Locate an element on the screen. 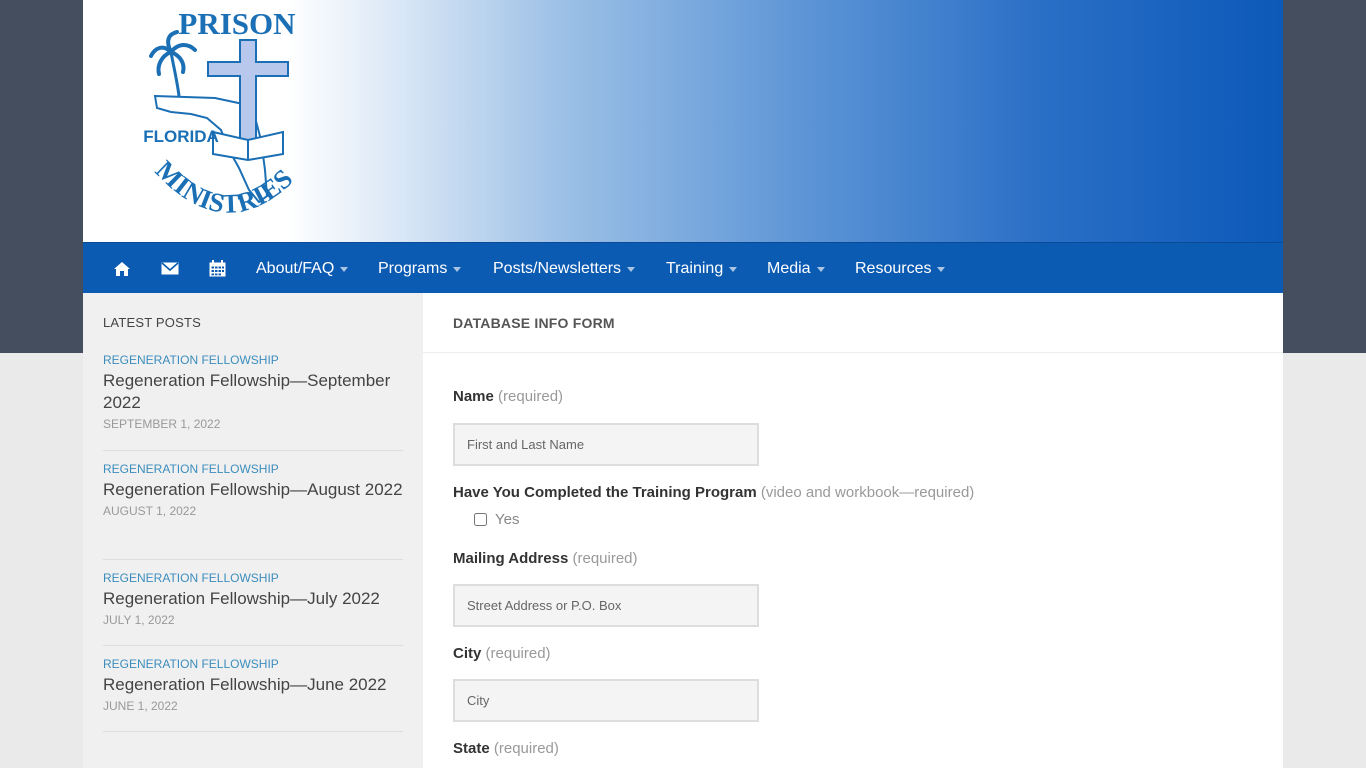 This screenshot has height=768, width=1366. post-date: AUGUST 1, 2022 is located at coordinates (150, 511).